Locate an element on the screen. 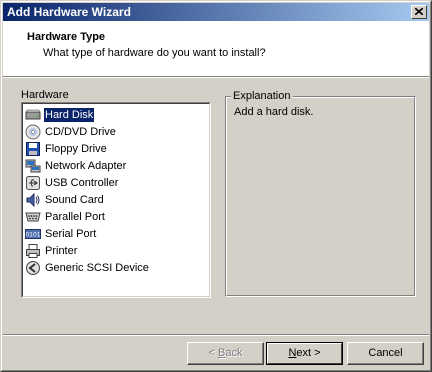 The image size is (432, 372). title-bar: Add Hardware Wizard is located at coordinates (216, 12).